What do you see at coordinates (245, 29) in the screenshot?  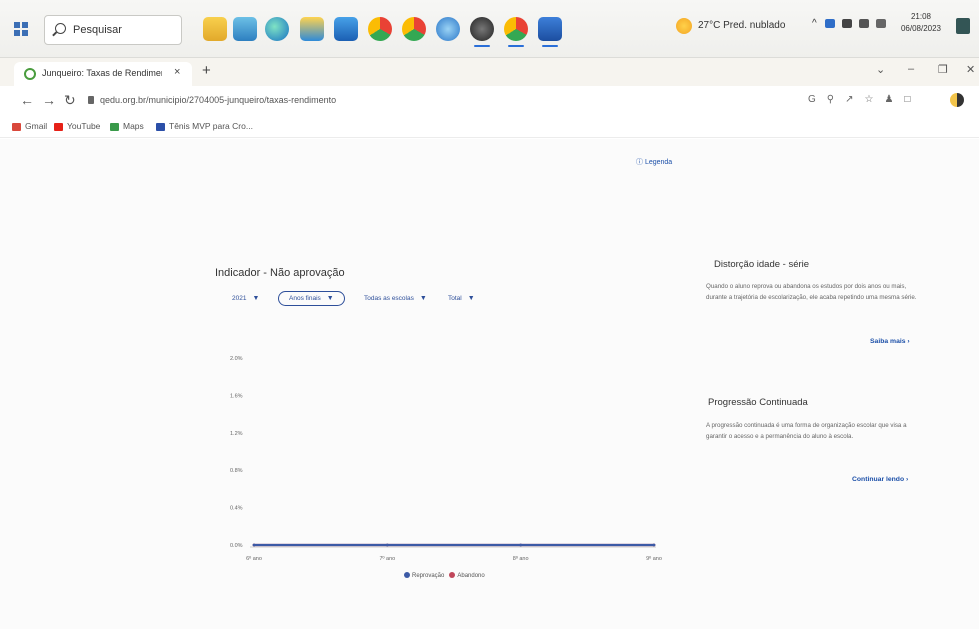 I see `files-icon` at bounding box center [245, 29].